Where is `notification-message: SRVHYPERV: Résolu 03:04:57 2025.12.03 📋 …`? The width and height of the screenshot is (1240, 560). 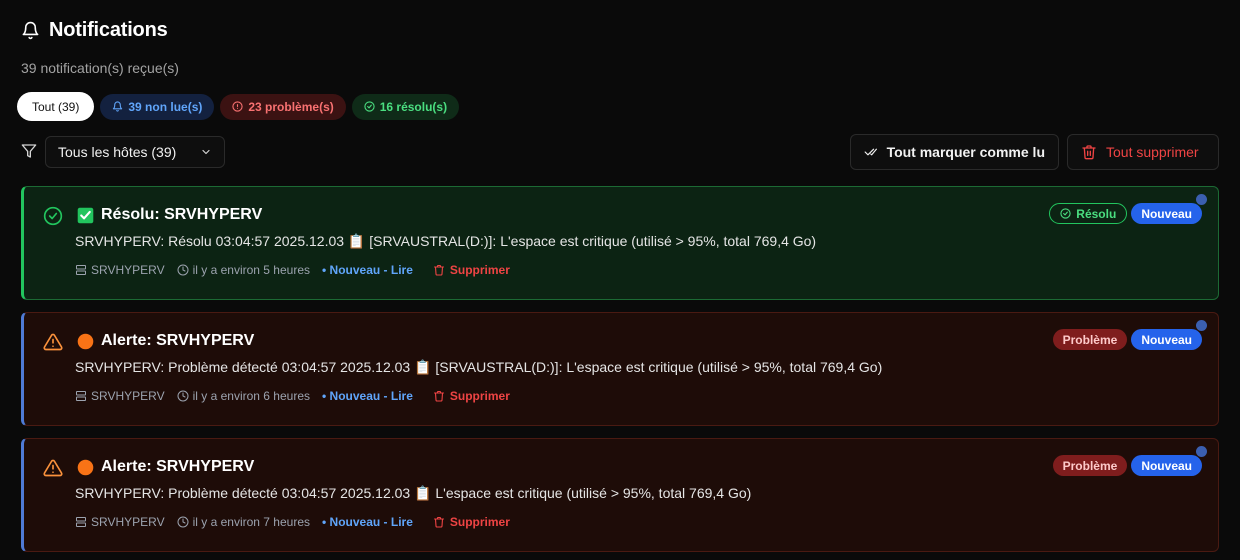 notification-message: SRVHYPERV: Résolu 03:04:57 2025.12.03 📋 … is located at coordinates (446, 241).